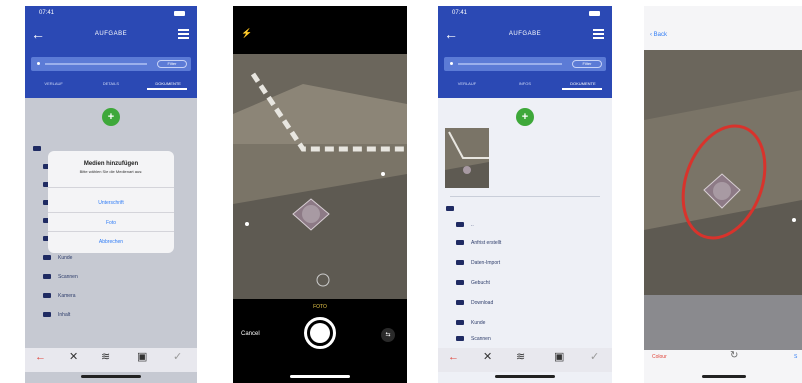  Describe the element at coordinates (65, 258) in the screenshot. I see `folder-label: Kunde` at that location.